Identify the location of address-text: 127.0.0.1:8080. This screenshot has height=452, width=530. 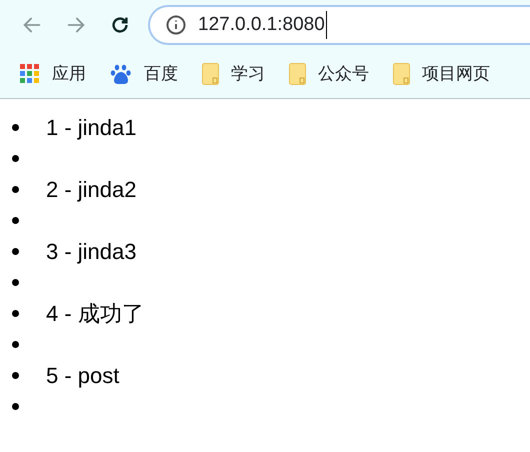
(262, 25).